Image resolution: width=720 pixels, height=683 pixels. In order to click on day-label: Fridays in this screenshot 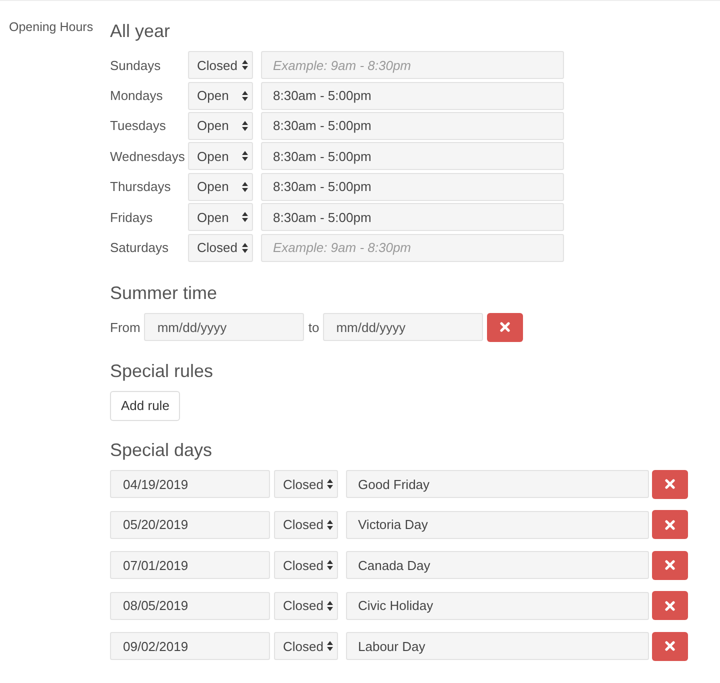, I will do `click(132, 217)`.